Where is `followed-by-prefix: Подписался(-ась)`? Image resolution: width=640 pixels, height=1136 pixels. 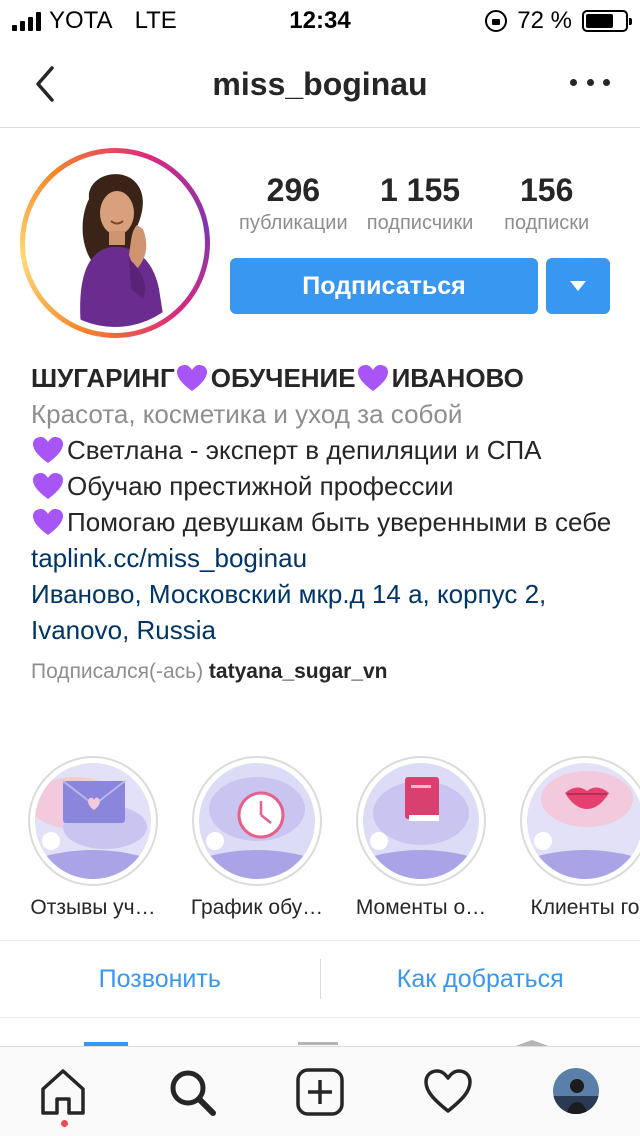 followed-by-prefix: Подписался(-ась) is located at coordinates (117, 671).